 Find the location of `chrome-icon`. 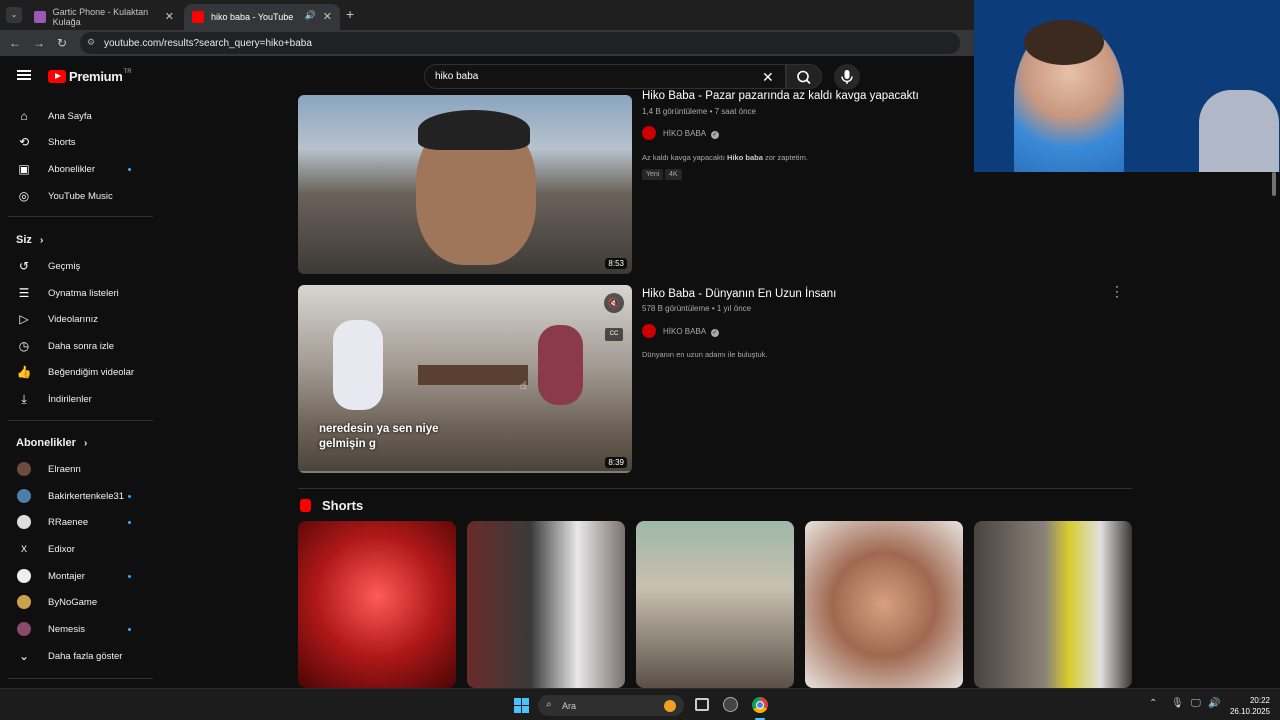

chrome-icon is located at coordinates (760, 705).